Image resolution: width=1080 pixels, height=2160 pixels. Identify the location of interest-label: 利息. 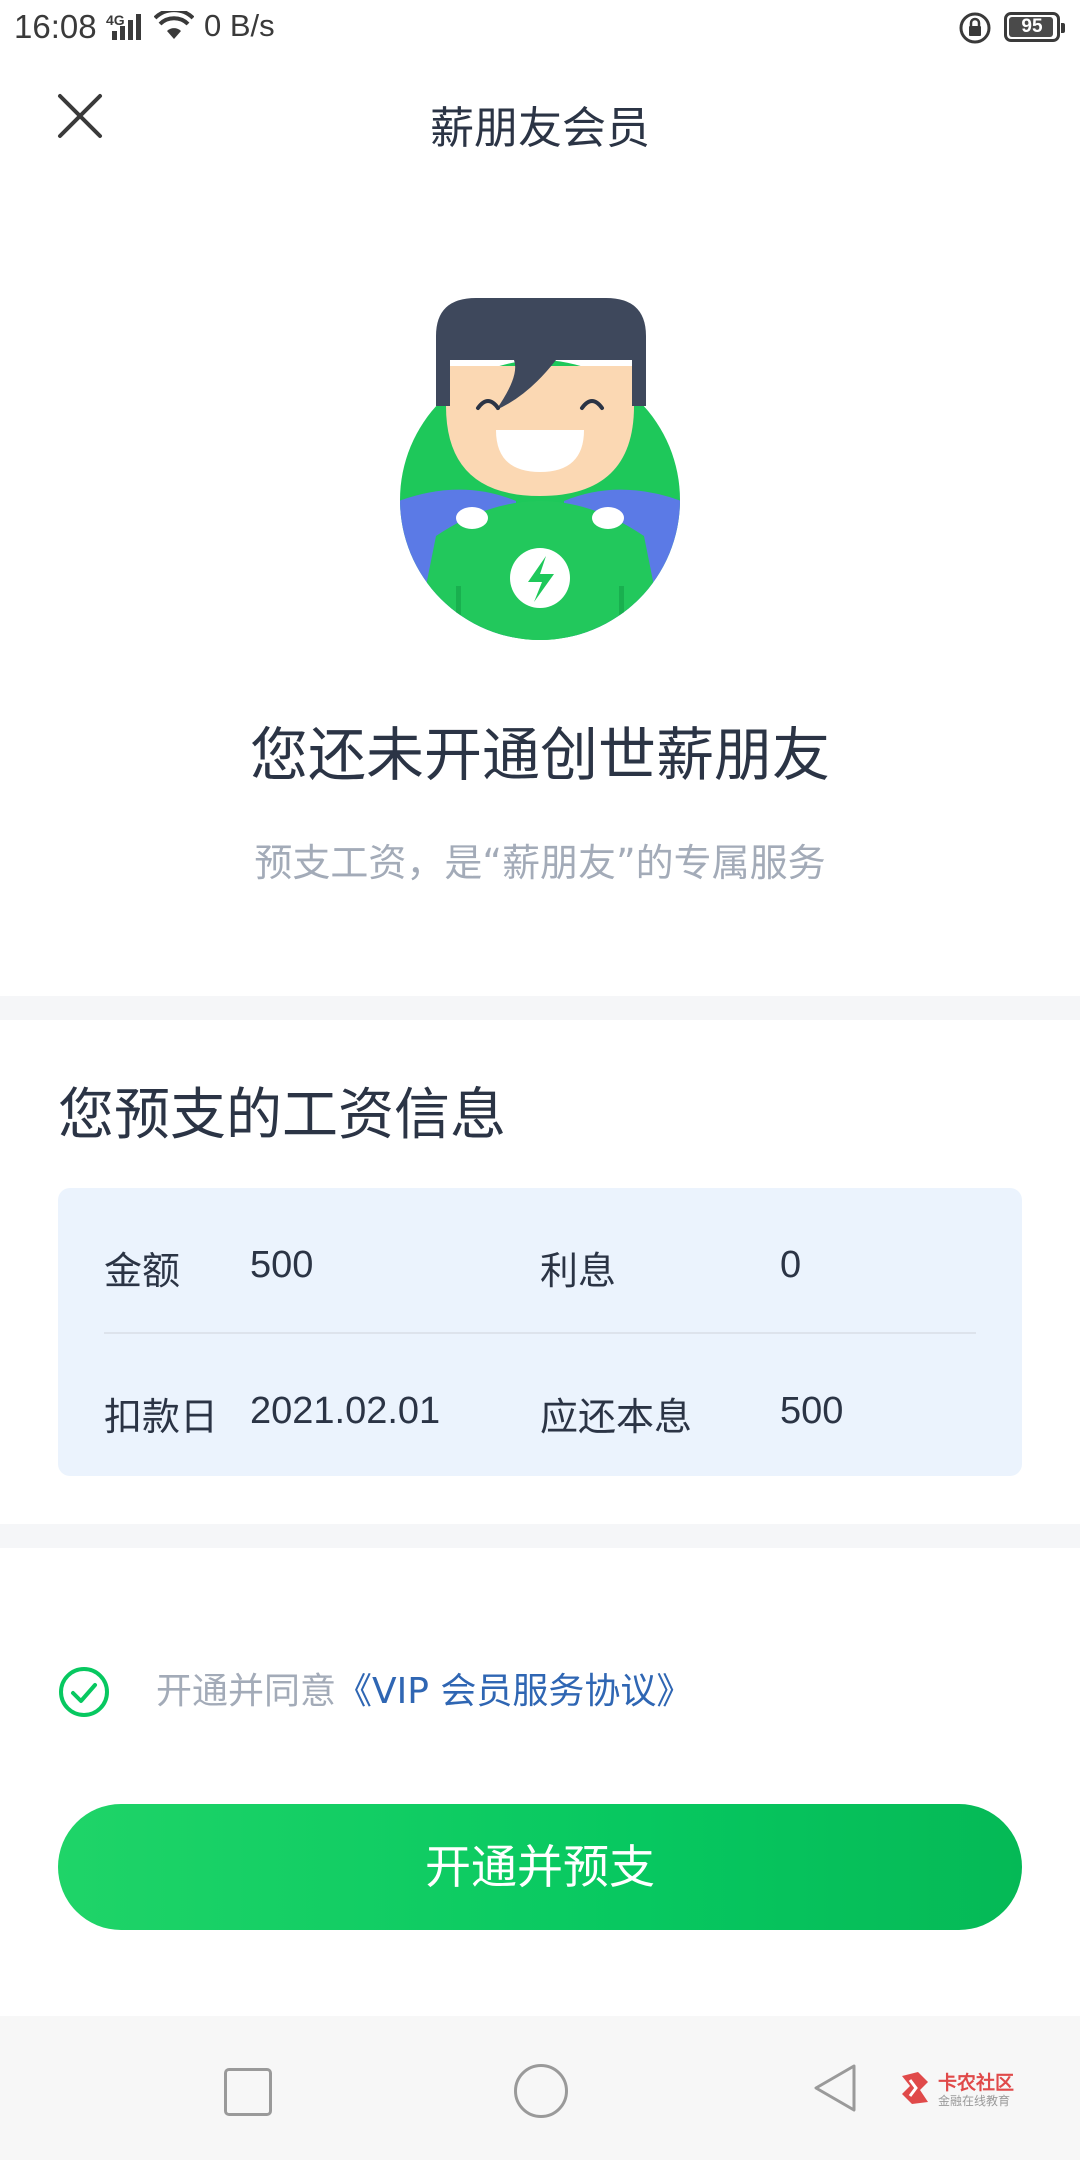
(578, 1271).